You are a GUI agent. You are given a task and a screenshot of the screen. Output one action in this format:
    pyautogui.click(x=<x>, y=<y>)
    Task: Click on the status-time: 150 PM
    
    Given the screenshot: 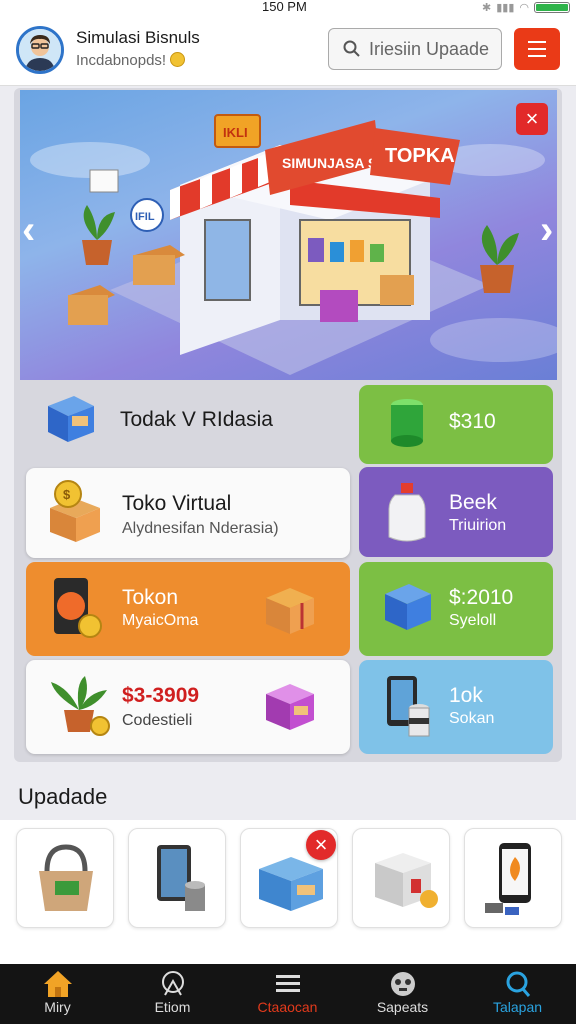 What is the action you would take?
    pyautogui.click(x=284, y=7)
    